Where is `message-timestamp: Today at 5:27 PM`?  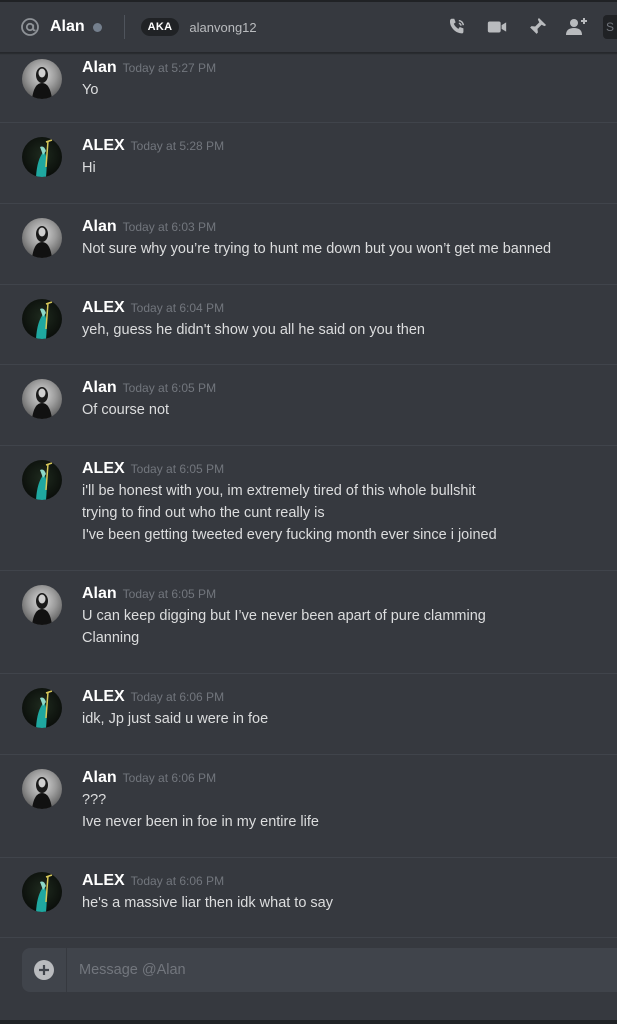
message-timestamp: Today at 5:27 PM is located at coordinates (169, 68).